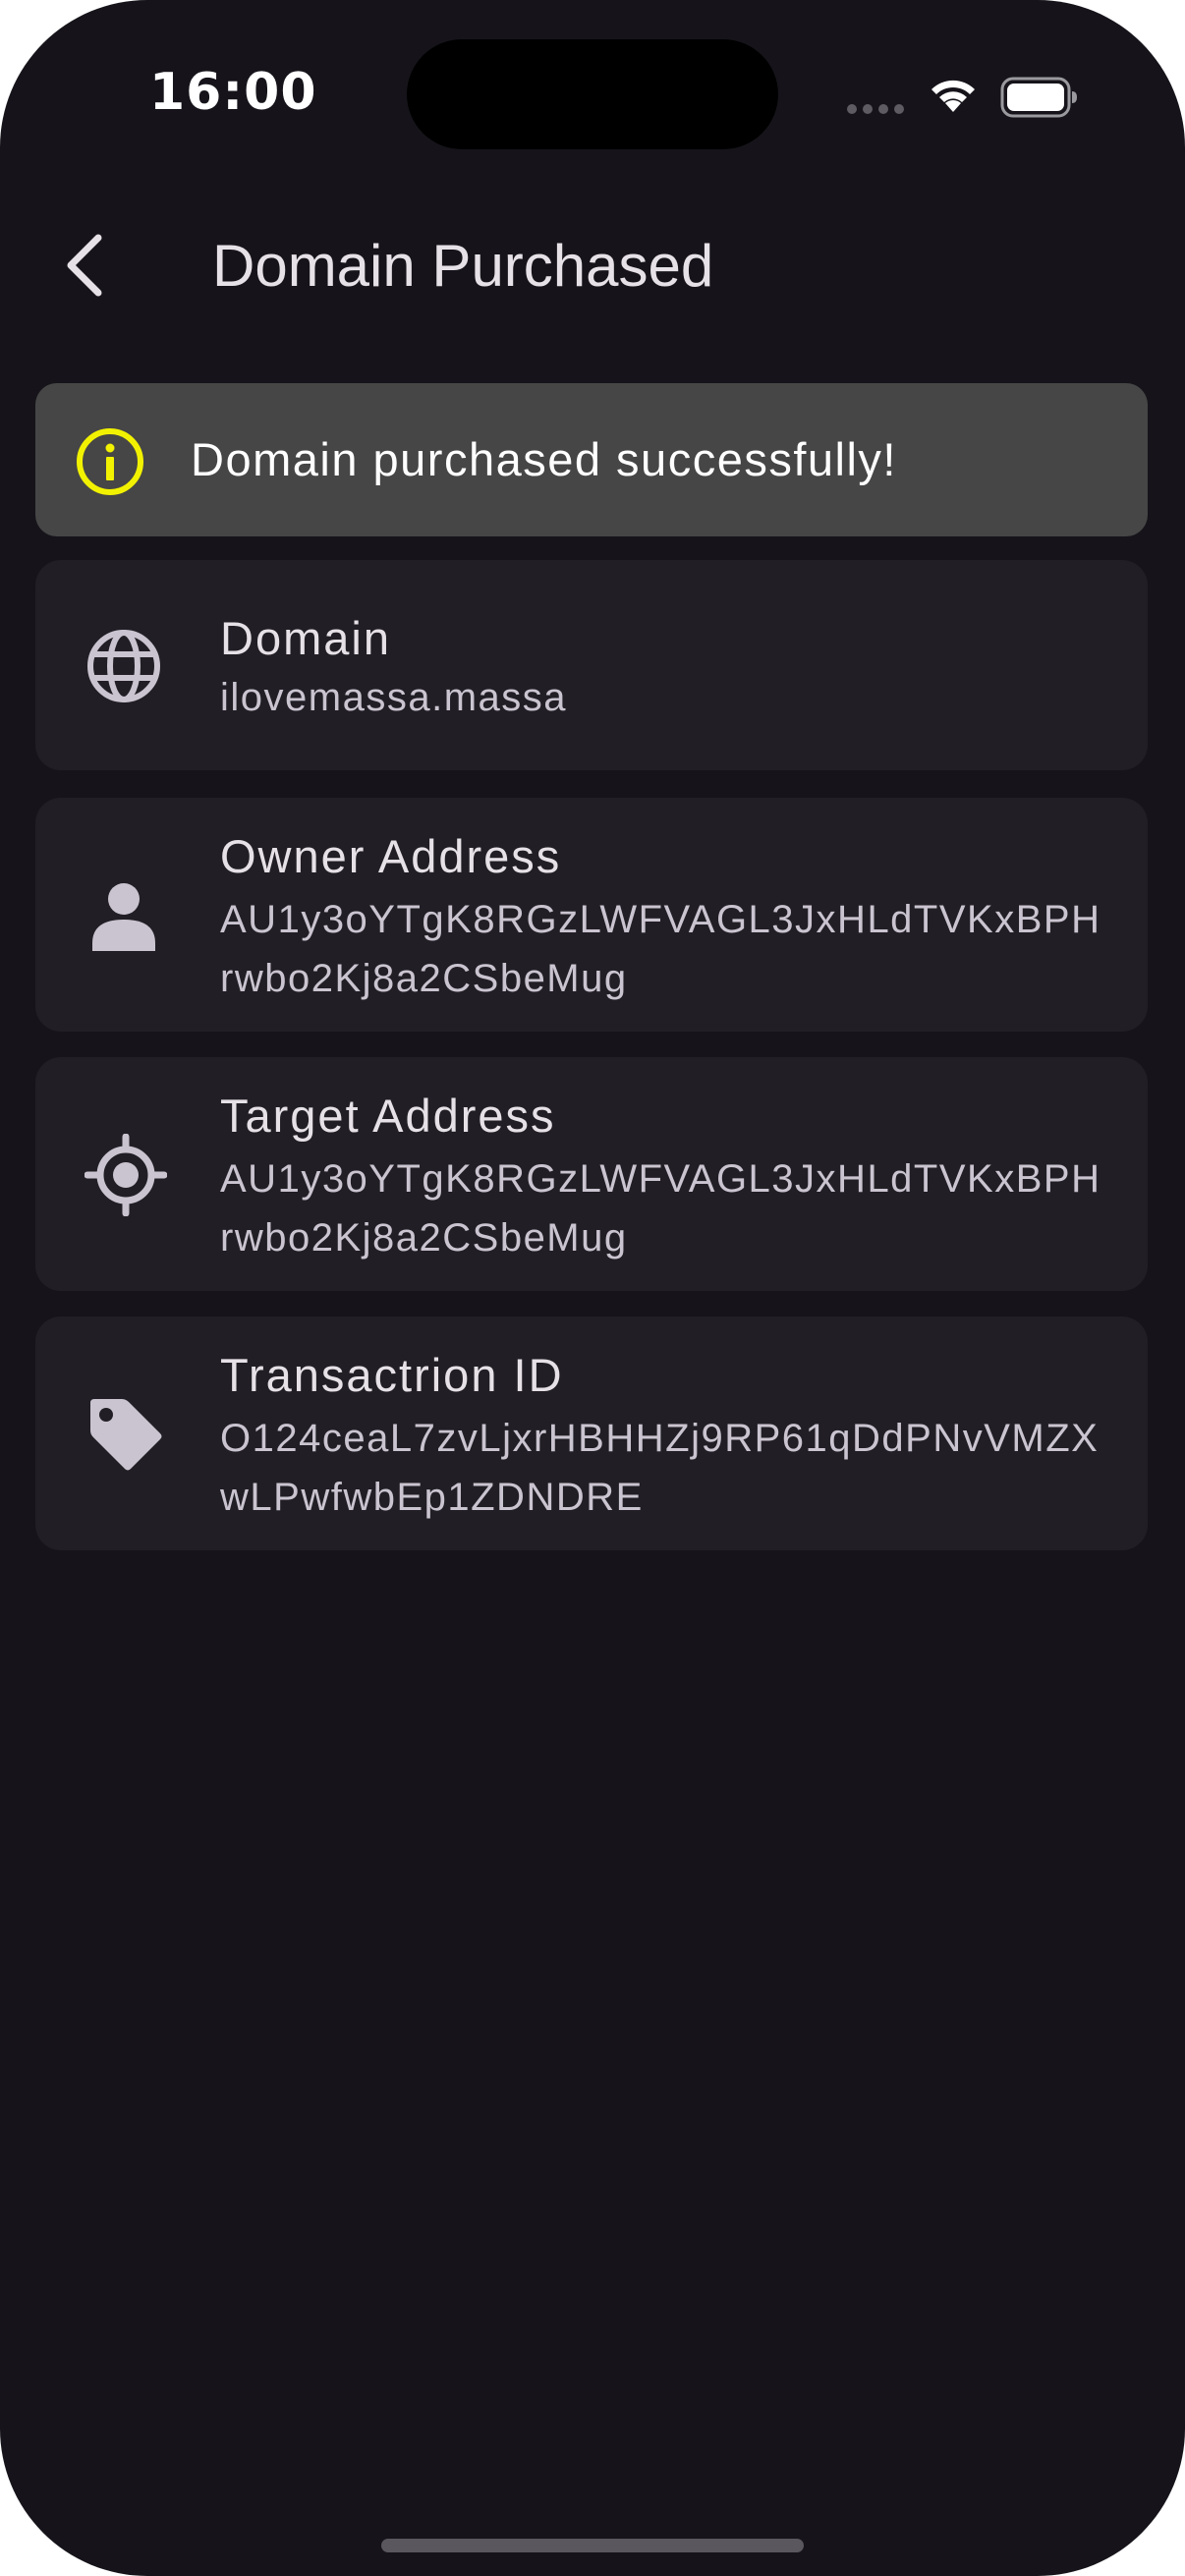 The height and width of the screenshot is (2576, 1185). What do you see at coordinates (124, 666) in the screenshot?
I see `globe-icon` at bounding box center [124, 666].